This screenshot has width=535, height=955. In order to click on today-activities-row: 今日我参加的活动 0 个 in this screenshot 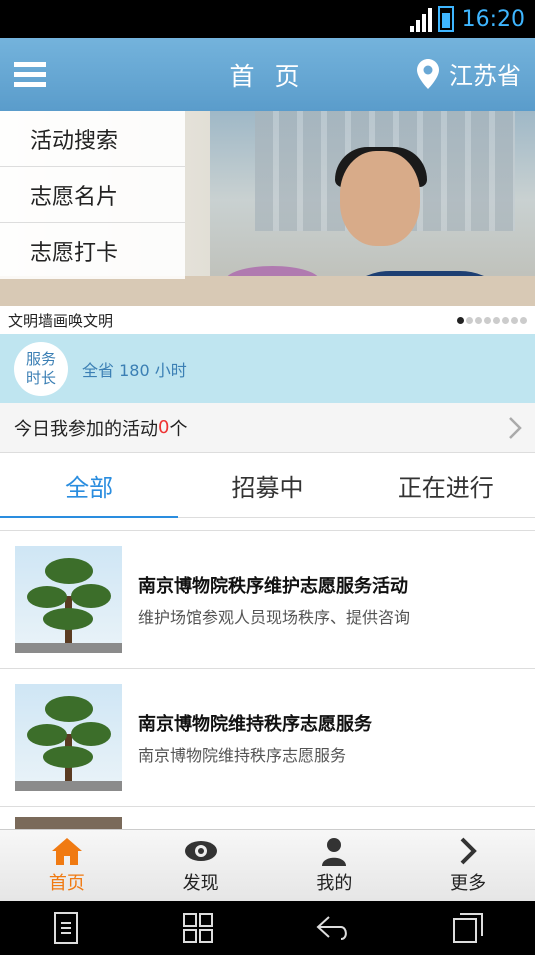, I will do `click(267, 428)`.